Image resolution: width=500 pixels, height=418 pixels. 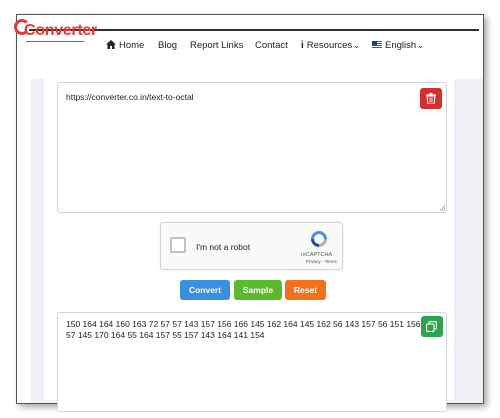 I want to click on resize-handle-icon, so click(x=442, y=208).